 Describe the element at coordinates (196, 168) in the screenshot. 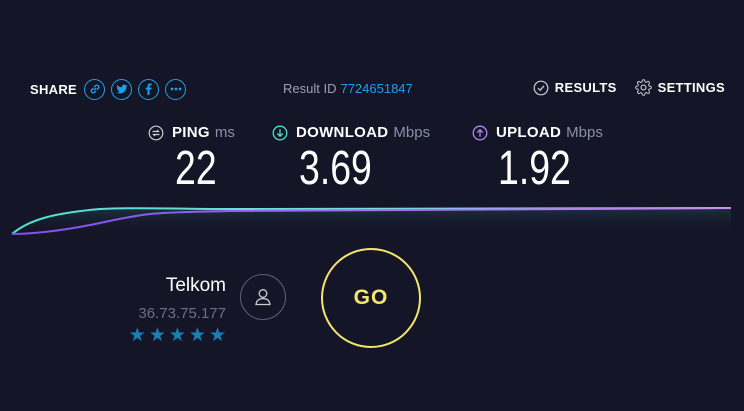

I see `ping-value: 22` at that location.